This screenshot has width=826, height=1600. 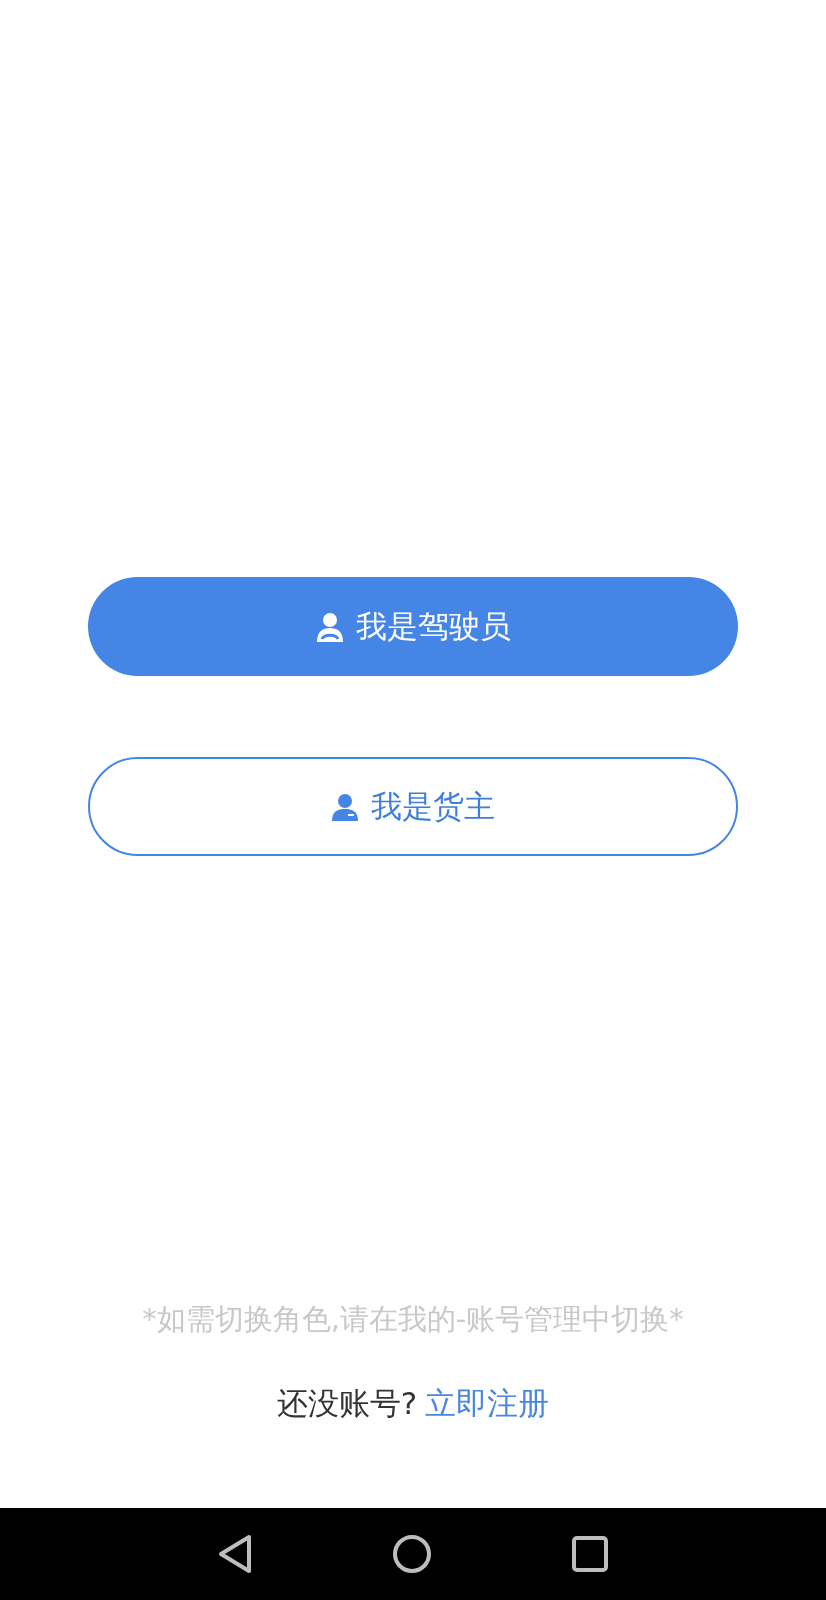 What do you see at coordinates (329, 626) in the screenshot?
I see `driver-icon` at bounding box center [329, 626].